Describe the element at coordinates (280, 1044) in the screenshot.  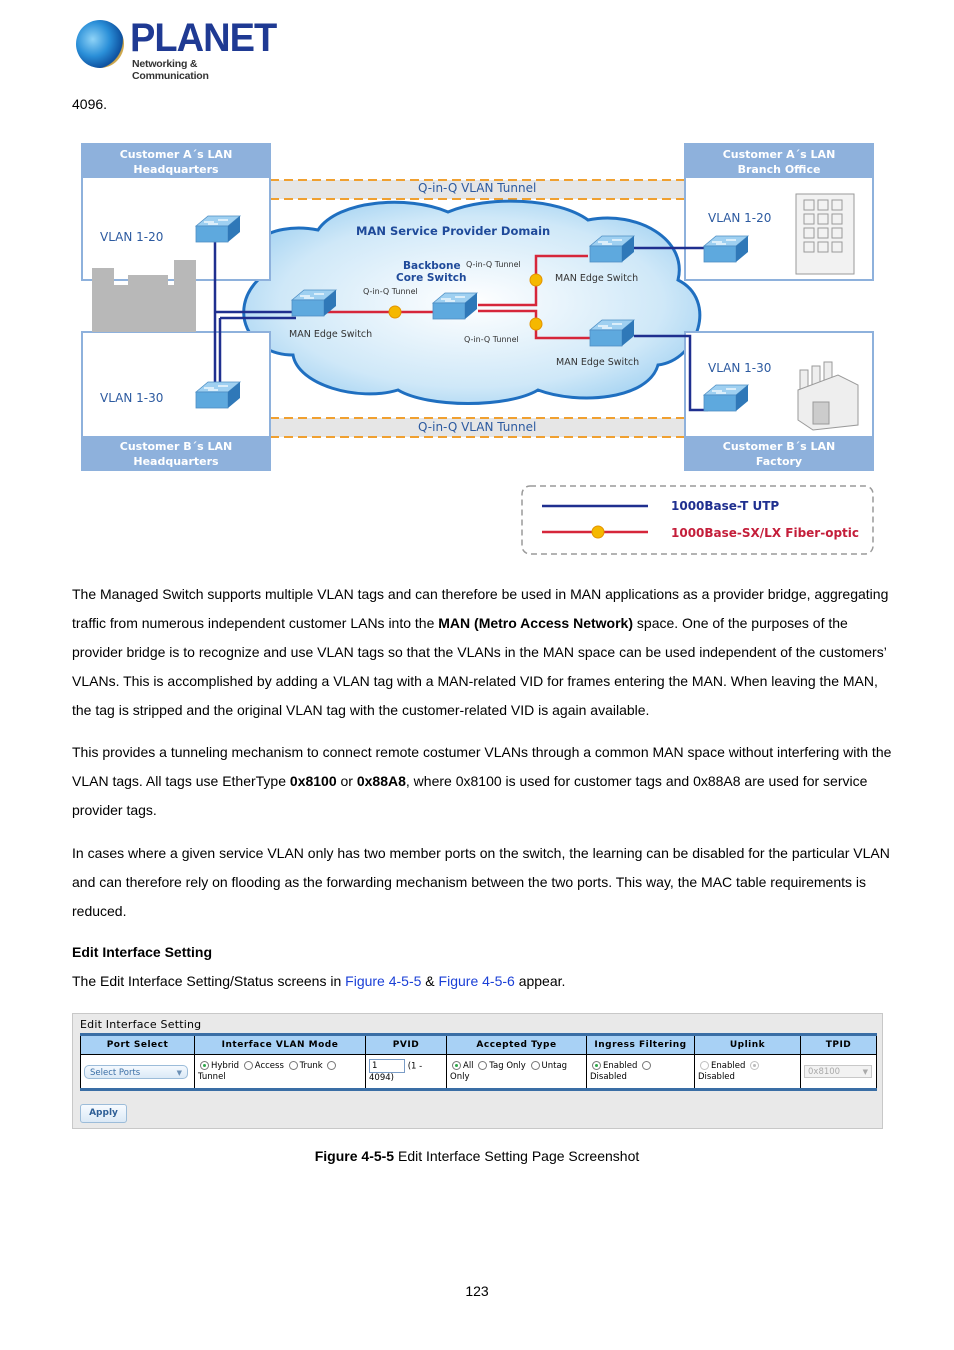
I see `col-interface-vlan-mode: Interface VLAN Mode` at that location.